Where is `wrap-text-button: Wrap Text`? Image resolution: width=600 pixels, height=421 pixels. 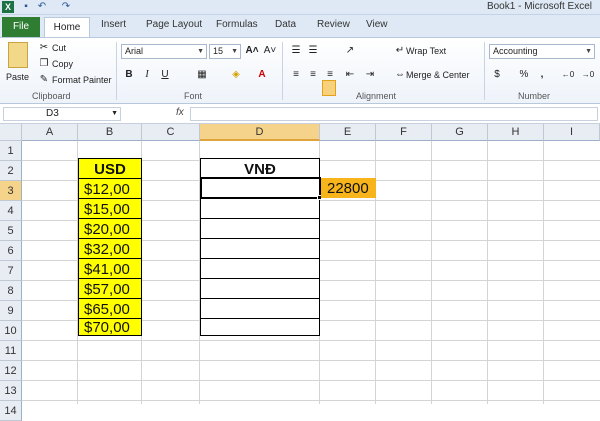
wrap-text-button: Wrap Text is located at coordinates (426, 51).